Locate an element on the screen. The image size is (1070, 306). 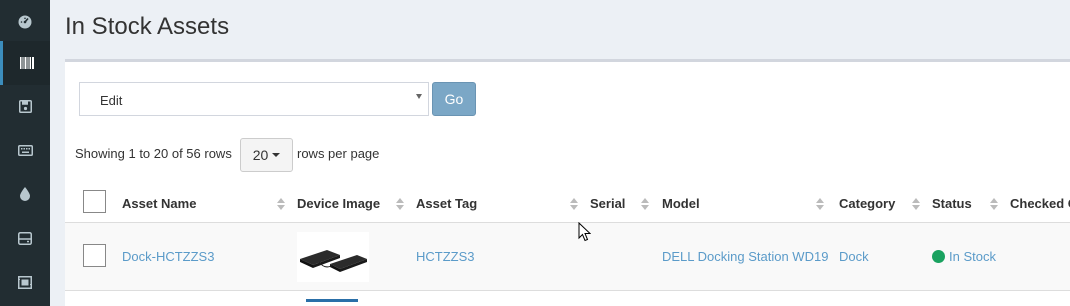
select-all-checkbox is located at coordinates (94, 201).